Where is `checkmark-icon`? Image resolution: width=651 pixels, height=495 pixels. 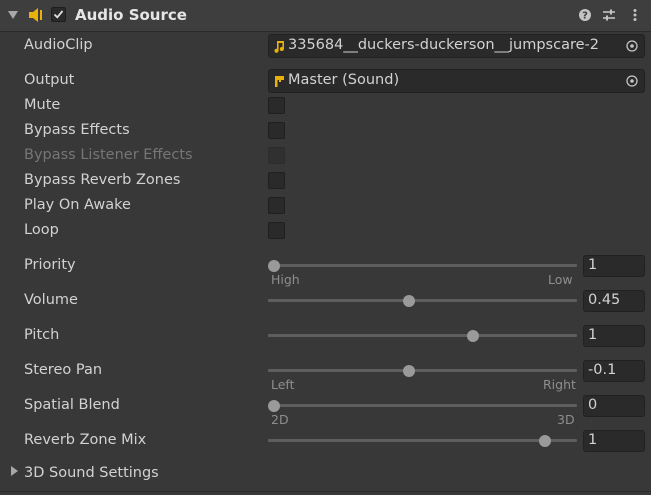
checkmark-icon is located at coordinates (58, 14).